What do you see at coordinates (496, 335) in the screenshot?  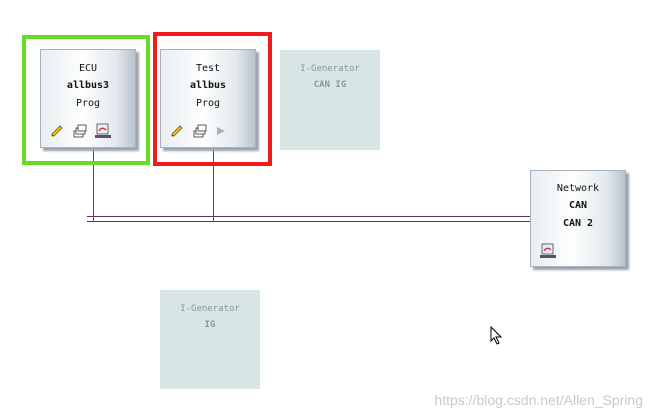 I see `mouse-cursor-icon` at bounding box center [496, 335].